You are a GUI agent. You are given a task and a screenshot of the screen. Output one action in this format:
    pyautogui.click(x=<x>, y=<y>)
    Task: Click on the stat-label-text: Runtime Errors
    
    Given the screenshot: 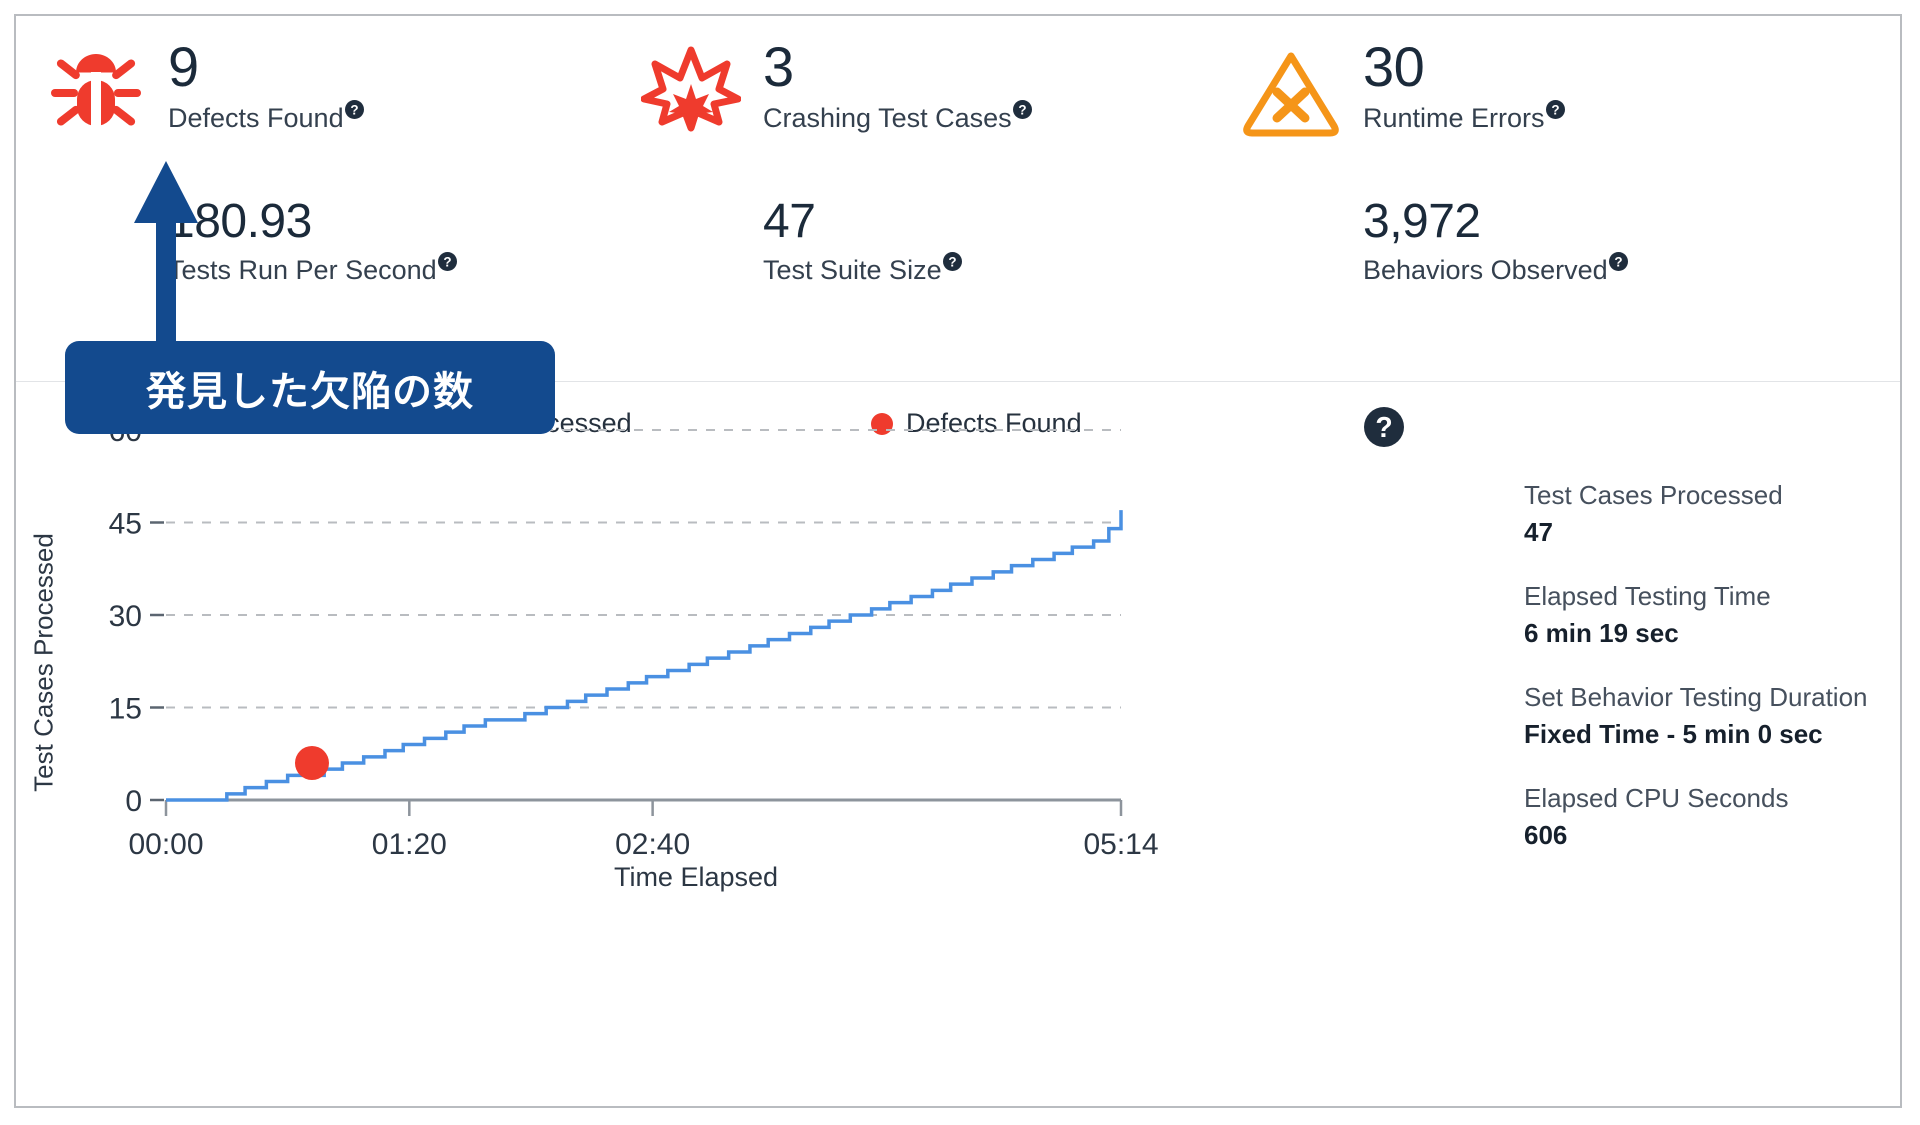 What is the action you would take?
    pyautogui.click(x=1454, y=118)
    